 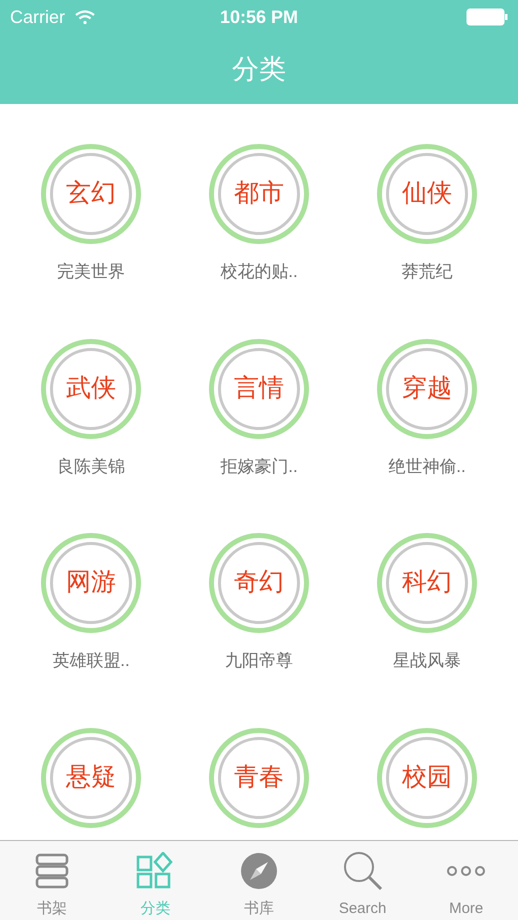 What do you see at coordinates (259, 871) in the screenshot?
I see `compass-icon` at bounding box center [259, 871].